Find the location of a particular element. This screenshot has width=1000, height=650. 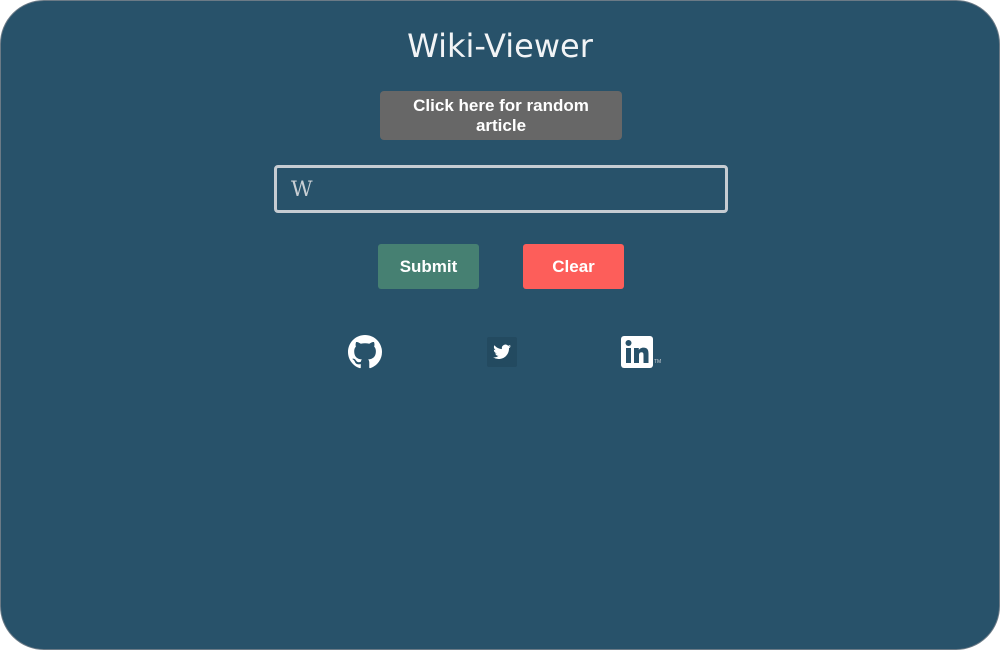

github-icon is located at coordinates (365, 352).